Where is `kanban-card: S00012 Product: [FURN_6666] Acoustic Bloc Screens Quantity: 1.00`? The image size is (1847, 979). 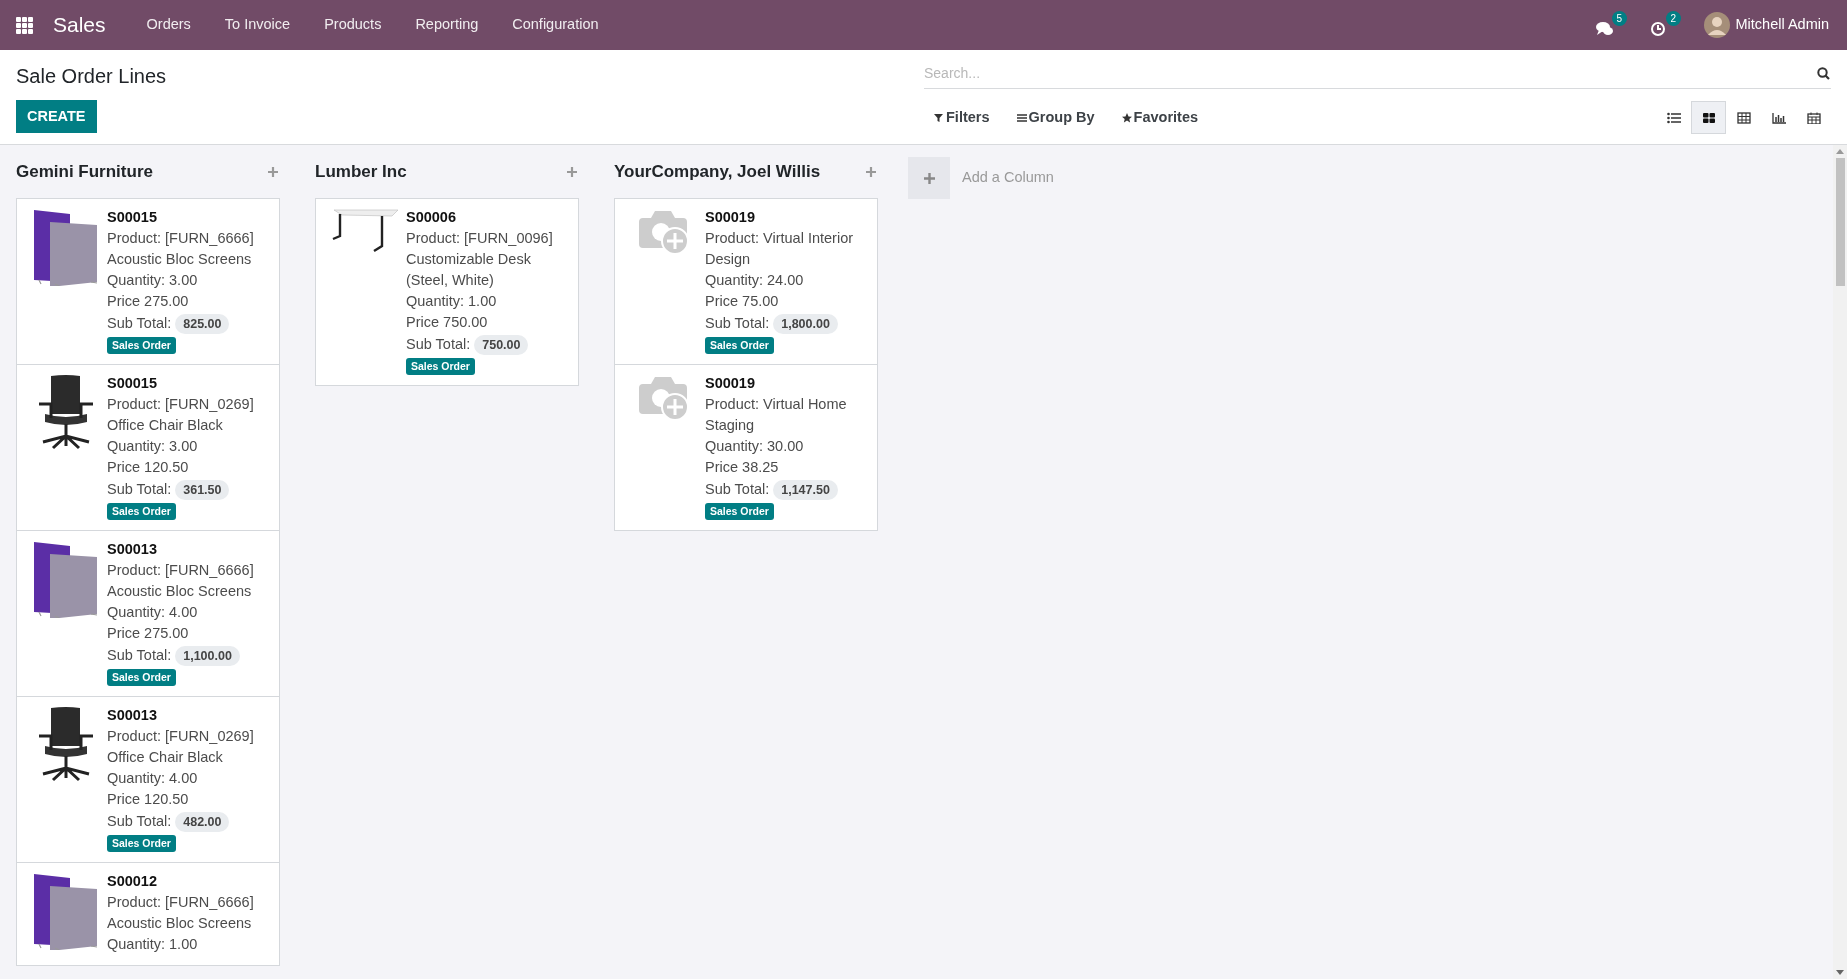
kanban-card: S00012 Product: [FURN_6666] Acoustic Bloc Screens Quantity: 1.00 is located at coordinates (148, 914).